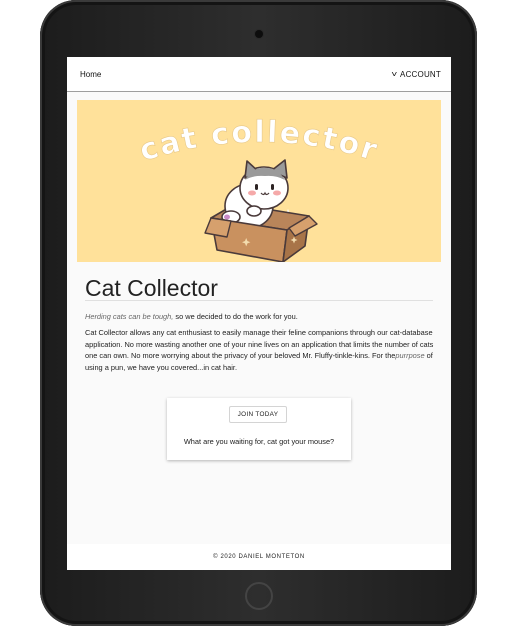 The height and width of the screenshot is (628, 516). I want to click on footer: © 2020 DANIEL MONTETON, so click(259, 557).